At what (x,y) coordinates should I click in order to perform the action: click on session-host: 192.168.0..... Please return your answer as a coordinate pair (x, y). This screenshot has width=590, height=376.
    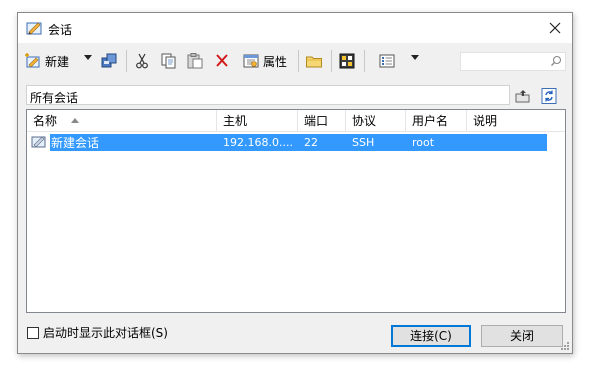
    Looking at the image, I should click on (258, 142).